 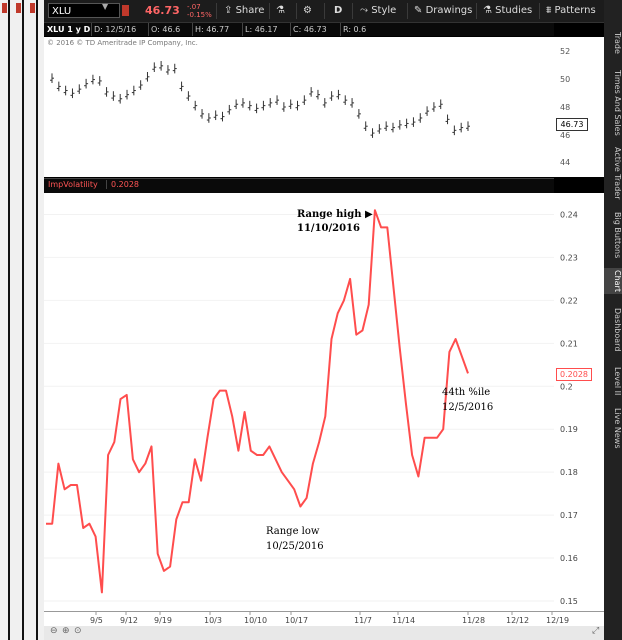 What do you see at coordinates (613, 235) in the screenshot?
I see `tab-big-buttons: Big Buttons` at bounding box center [613, 235].